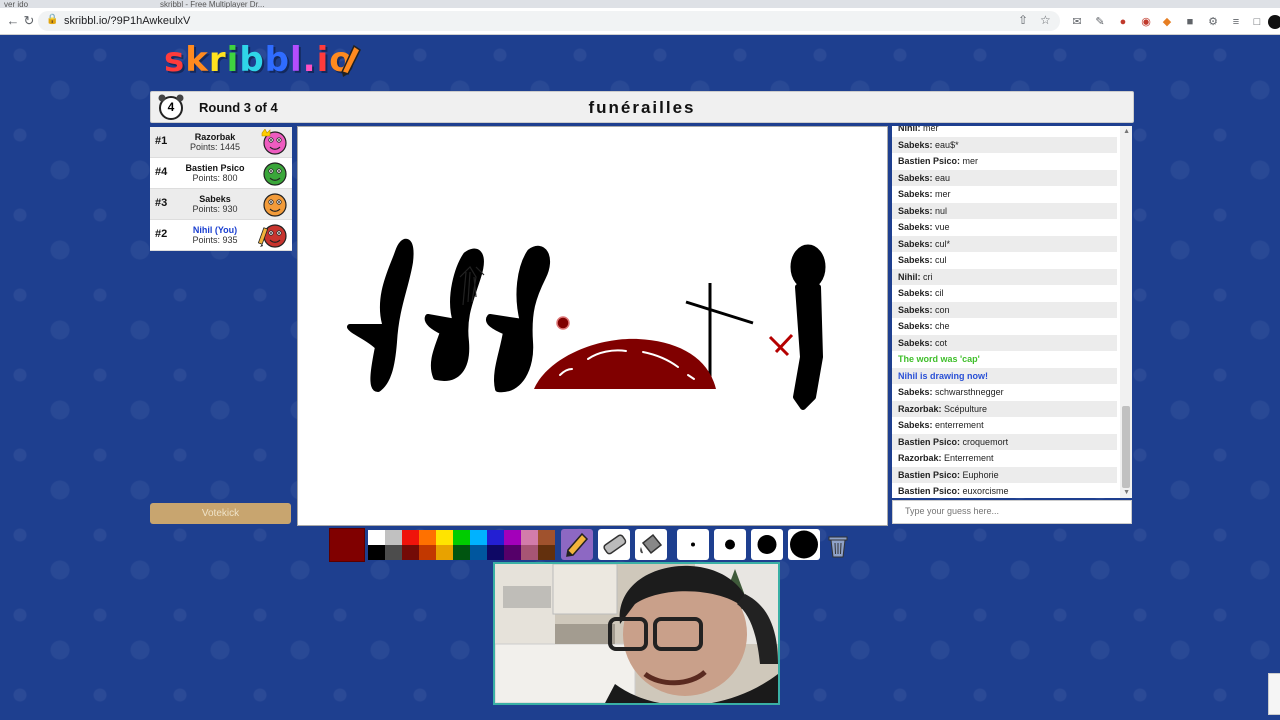 The width and height of the screenshot is (1280, 720). I want to click on chat-message: Nihil: cri, so click(1004, 276).